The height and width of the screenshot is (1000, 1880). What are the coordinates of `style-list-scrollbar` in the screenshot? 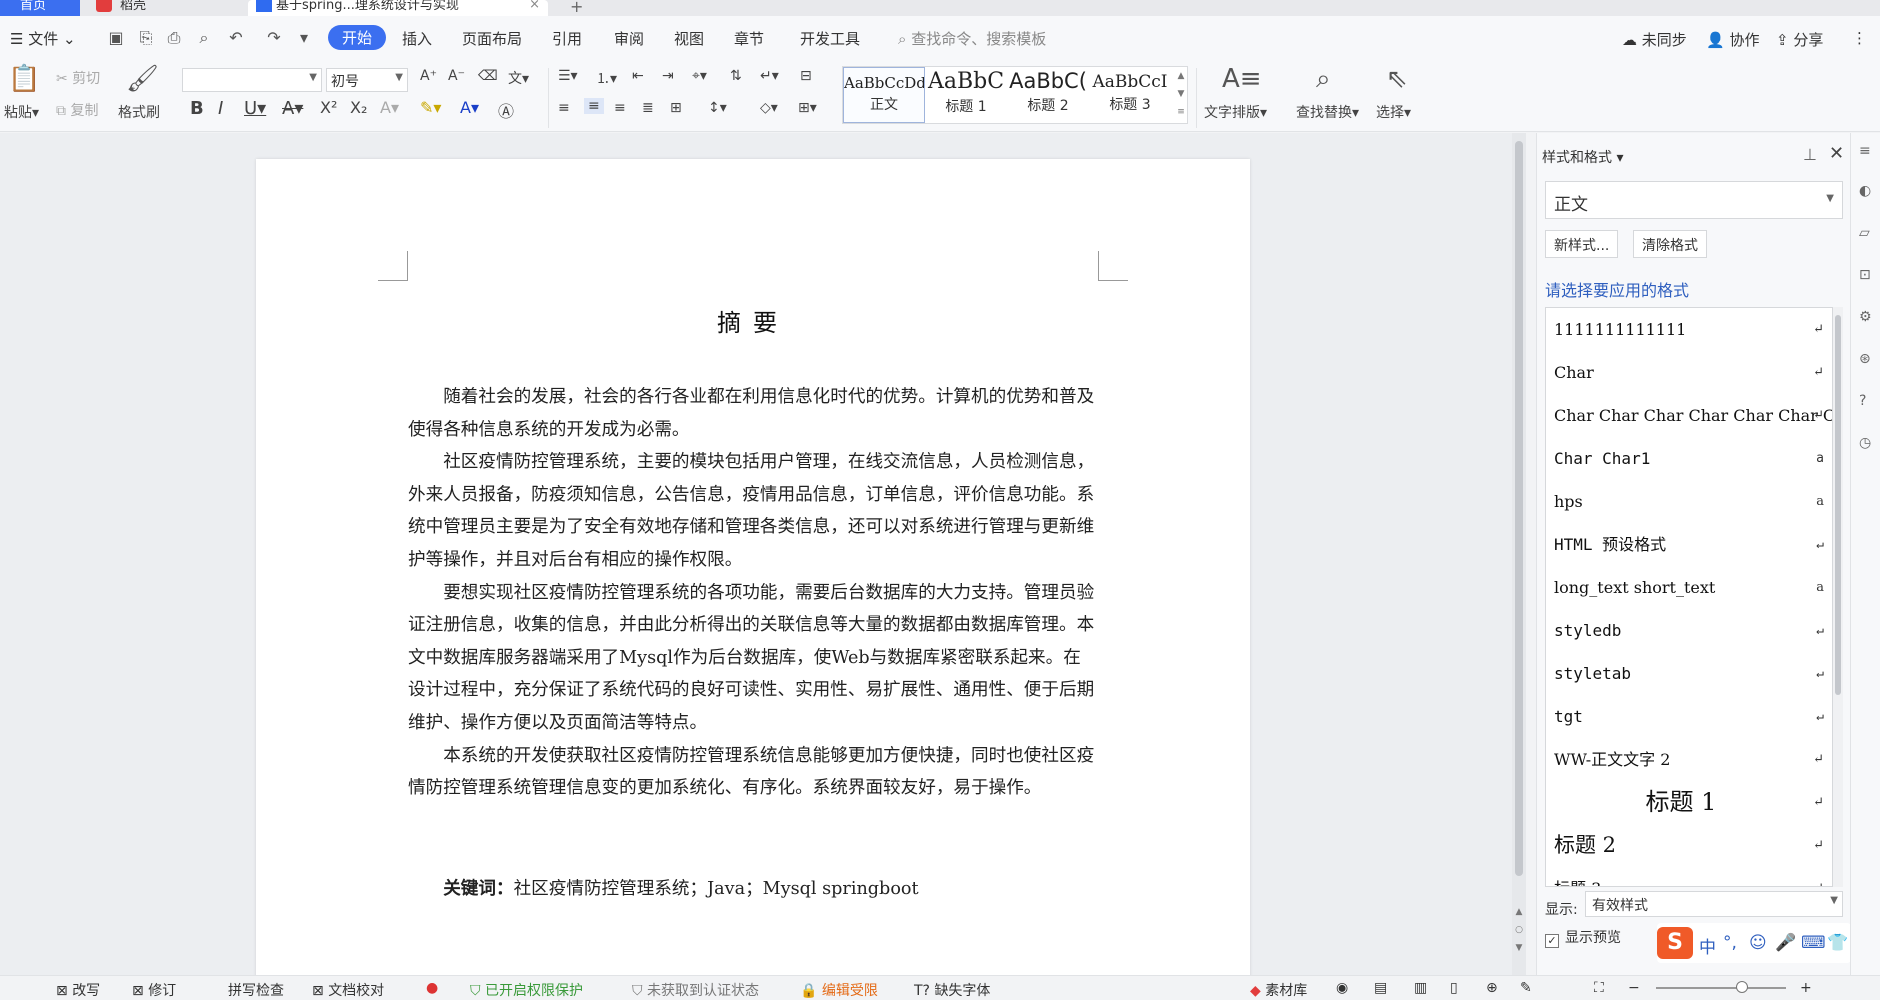 It's located at (1838, 597).